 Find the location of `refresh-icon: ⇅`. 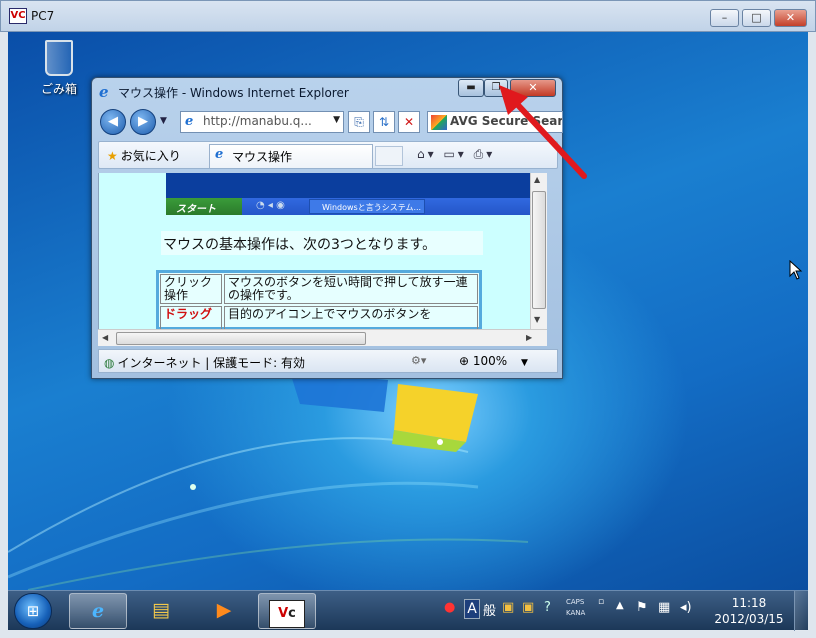

refresh-icon: ⇅ is located at coordinates (384, 122).